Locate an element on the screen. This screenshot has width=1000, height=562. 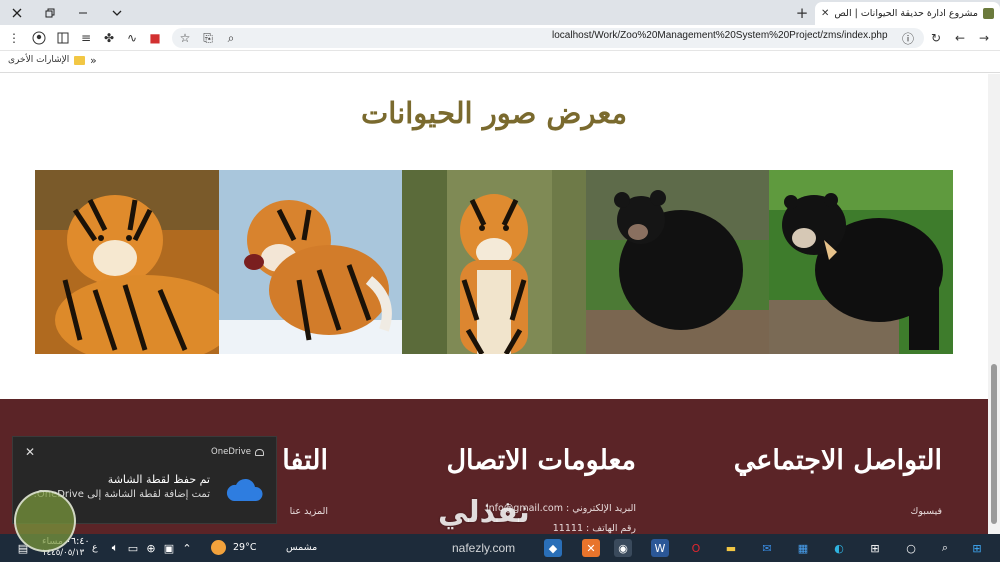
xampp-icon: ✕ is located at coordinates (591, 548).